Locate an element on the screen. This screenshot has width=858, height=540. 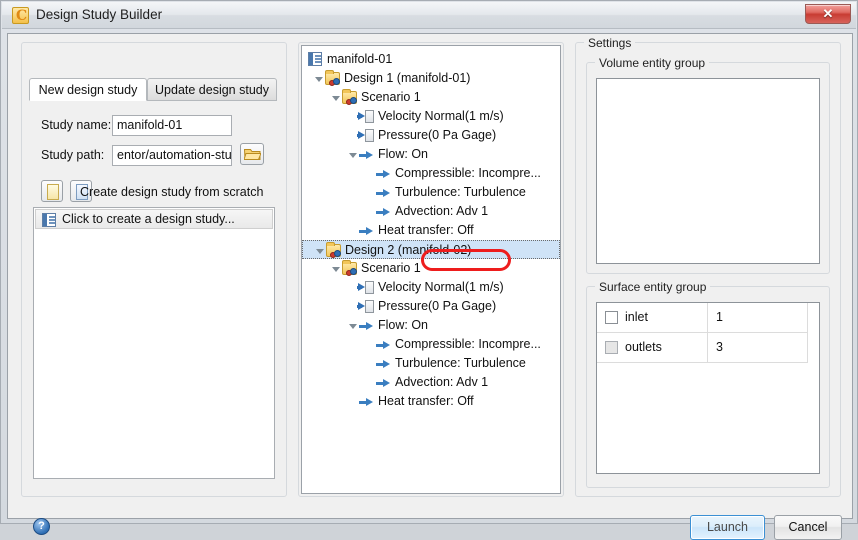
volume-entity-group-title: Volume entity group is located at coordinates (652, 63).